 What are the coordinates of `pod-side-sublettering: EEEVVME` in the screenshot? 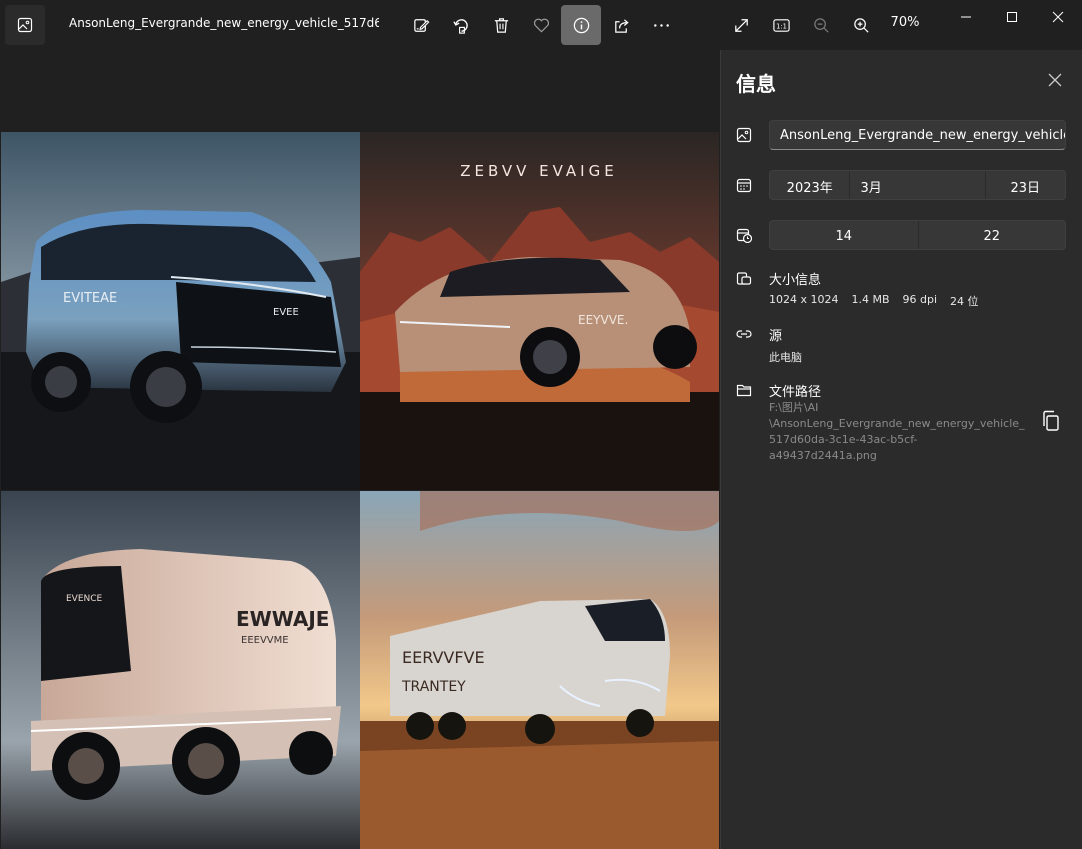 It's located at (265, 640).